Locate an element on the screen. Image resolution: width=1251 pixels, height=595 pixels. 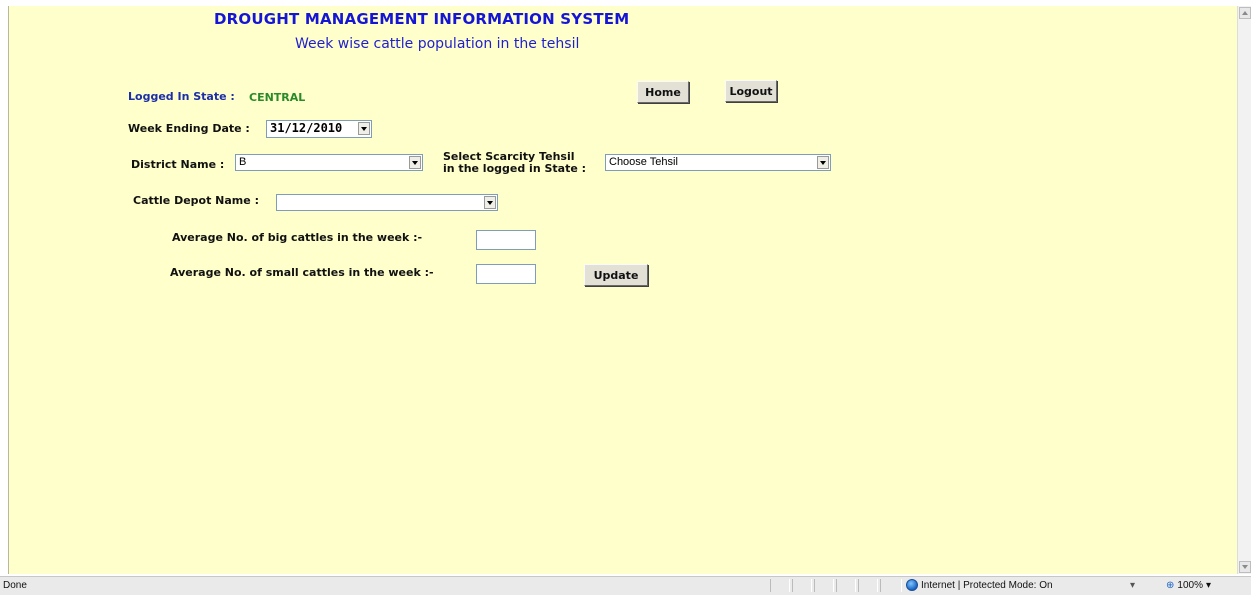
tehsil-select: Choose Tehsil is located at coordinates (718, 162).